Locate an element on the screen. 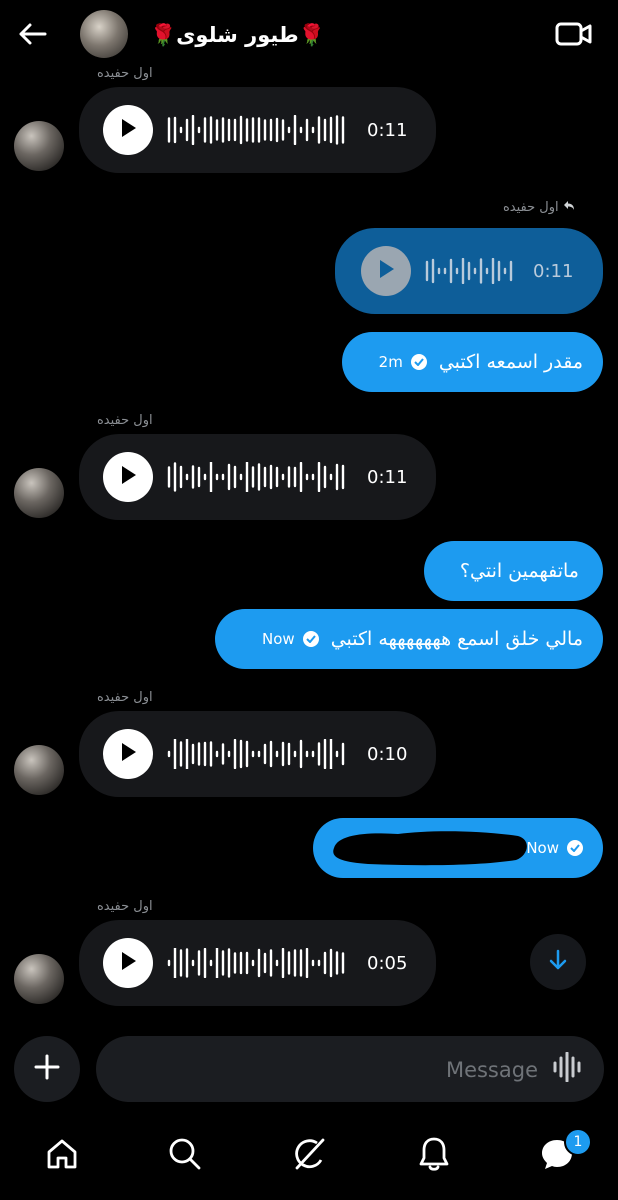  reply-icon is located at coordinates (569, 207).